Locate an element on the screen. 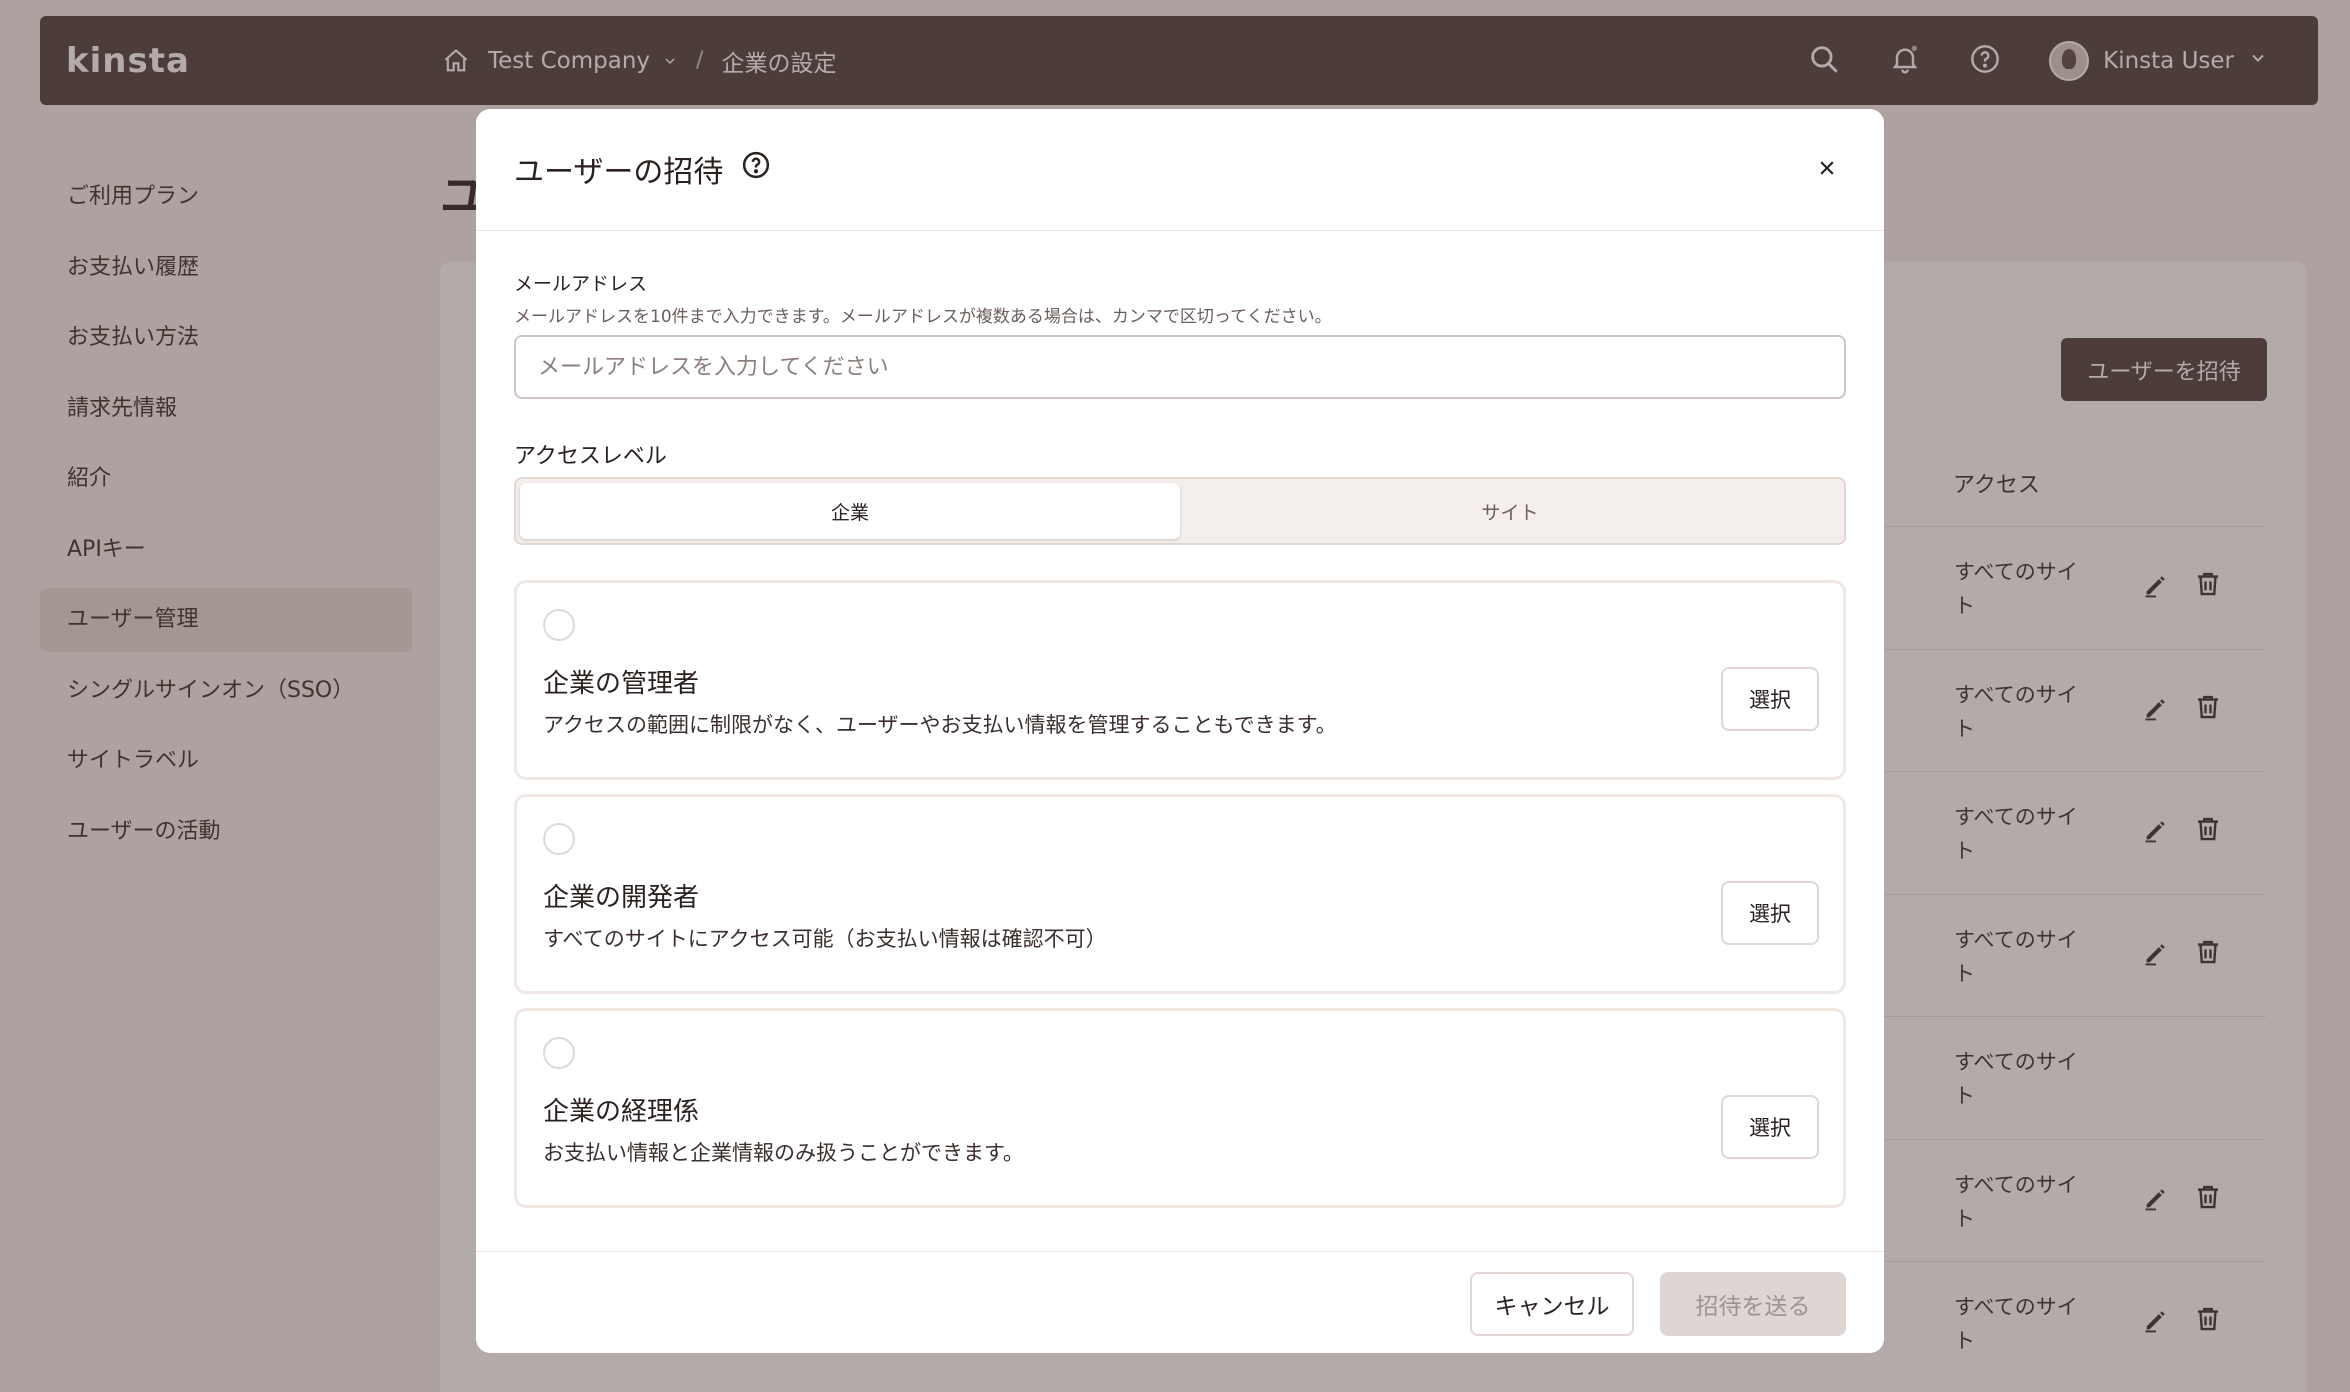 Image resolution: width=2350 pixels, height=1392 pixels. email-field is located at coordinates (1180, 367).